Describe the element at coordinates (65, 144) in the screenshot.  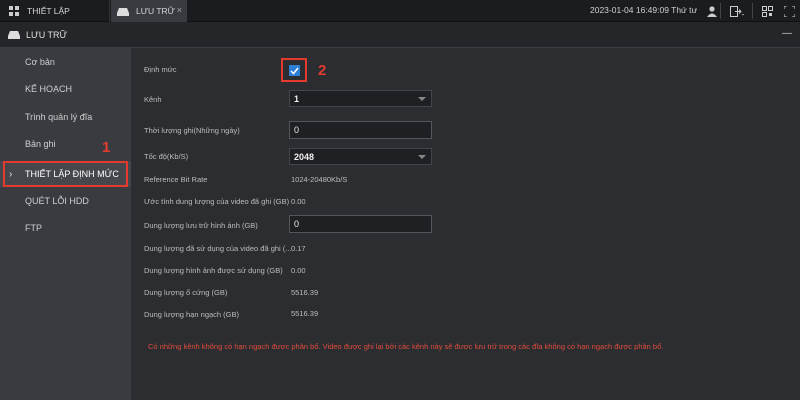
I see `sidebar-item-record: Bản ghi` at that location.